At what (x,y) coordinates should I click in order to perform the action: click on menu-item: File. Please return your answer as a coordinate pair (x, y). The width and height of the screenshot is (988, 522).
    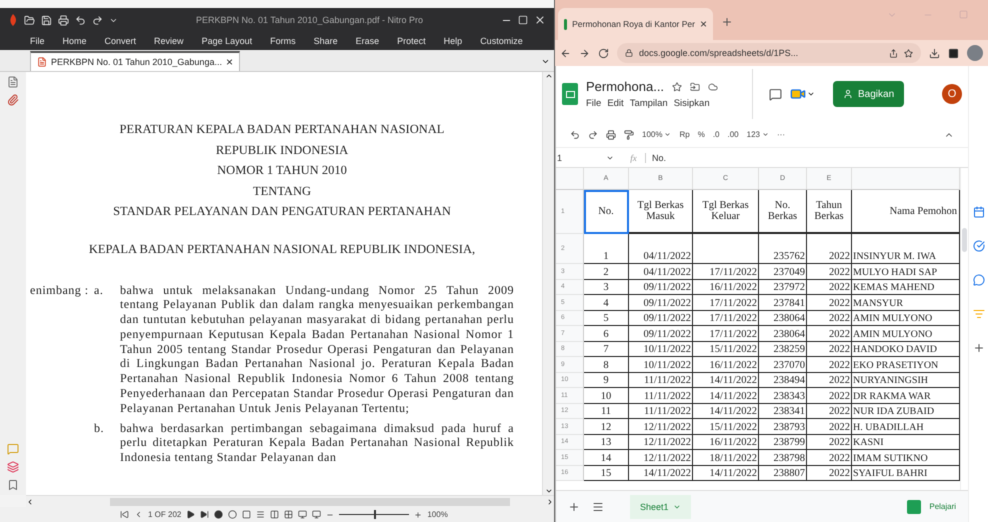
    Looking at the image, I should click on (594, 103).